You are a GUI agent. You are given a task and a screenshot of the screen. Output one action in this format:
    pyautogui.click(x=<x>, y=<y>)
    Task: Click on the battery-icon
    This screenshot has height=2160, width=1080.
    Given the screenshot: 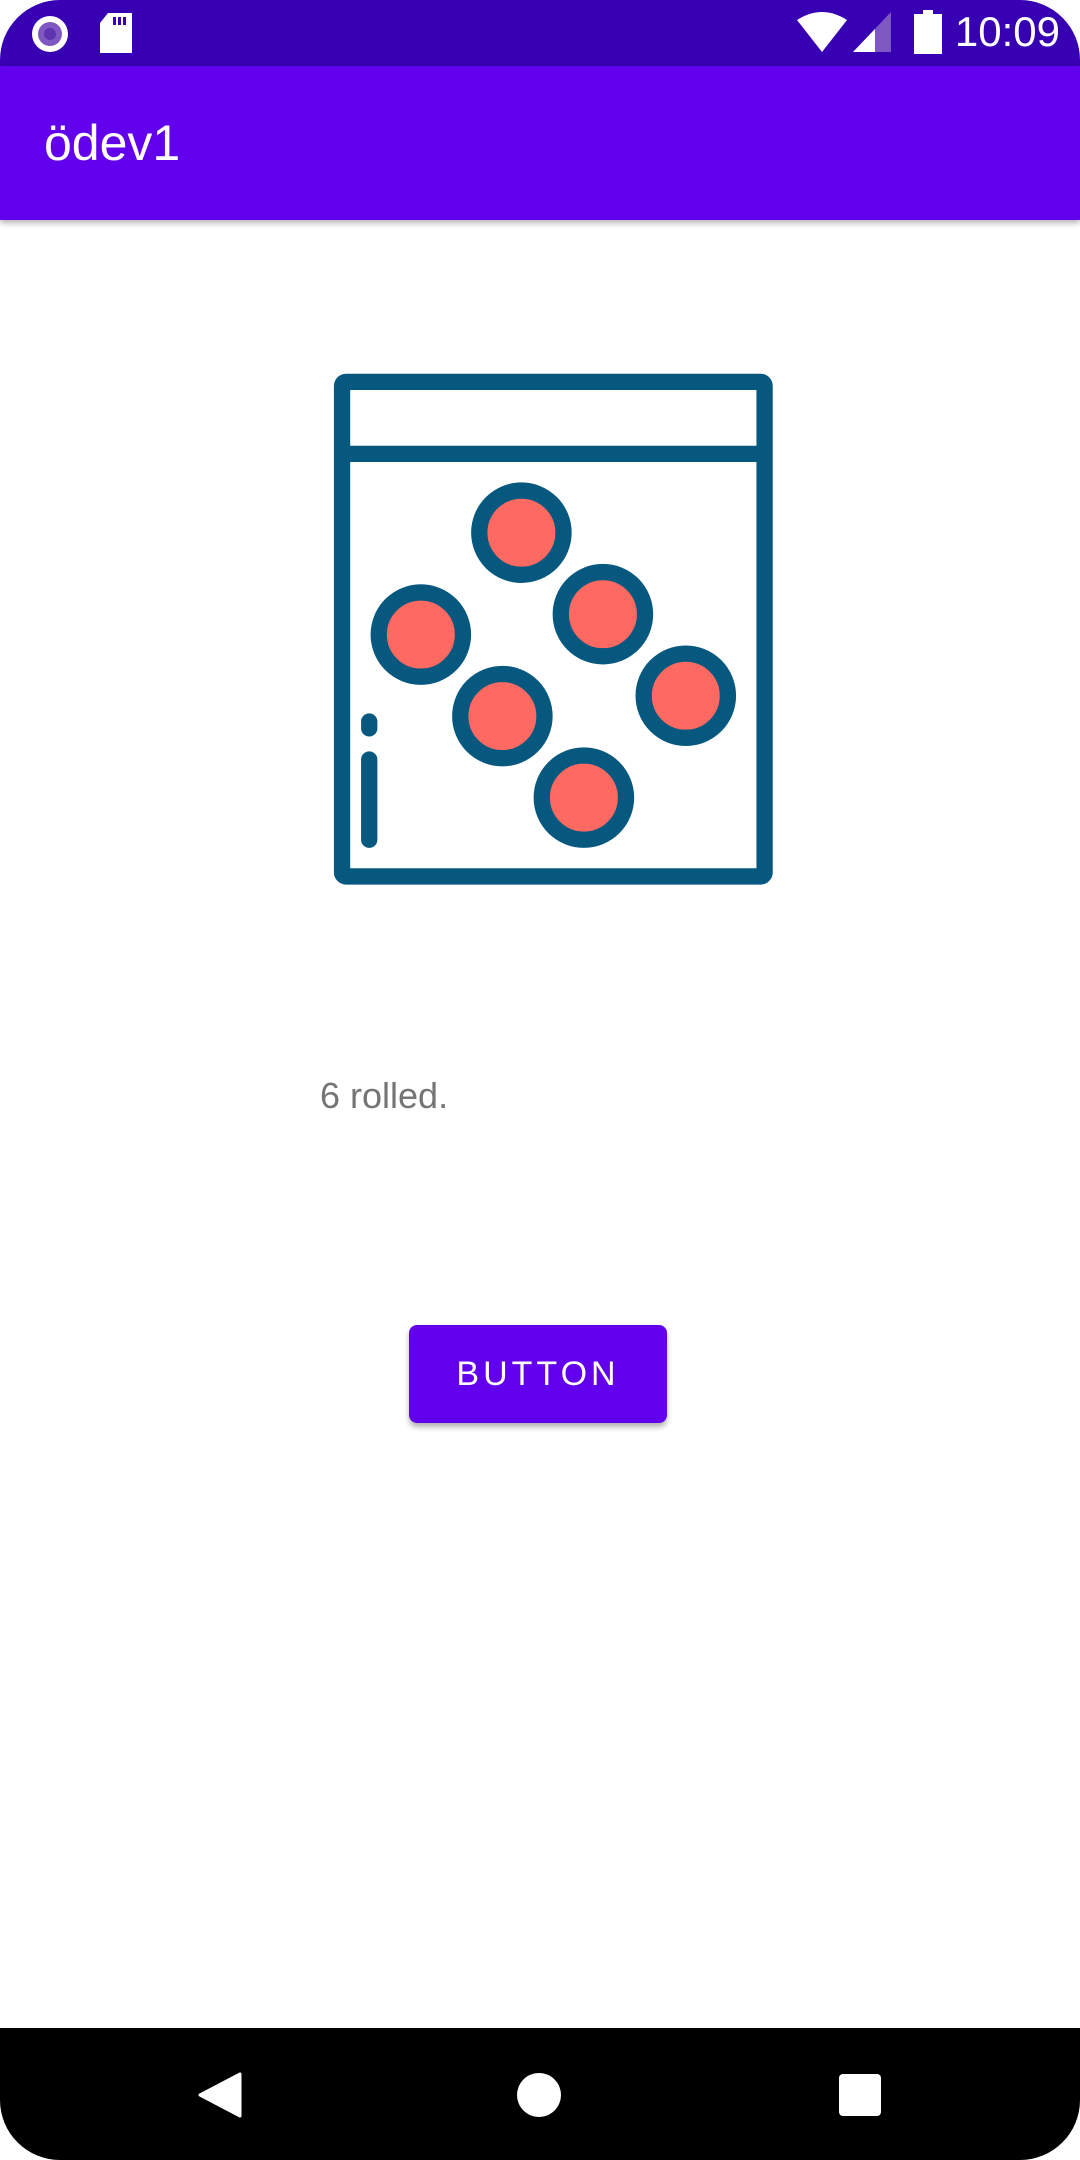 What is the action you would take?
    pyautogui.click(x=928, y=32)
    